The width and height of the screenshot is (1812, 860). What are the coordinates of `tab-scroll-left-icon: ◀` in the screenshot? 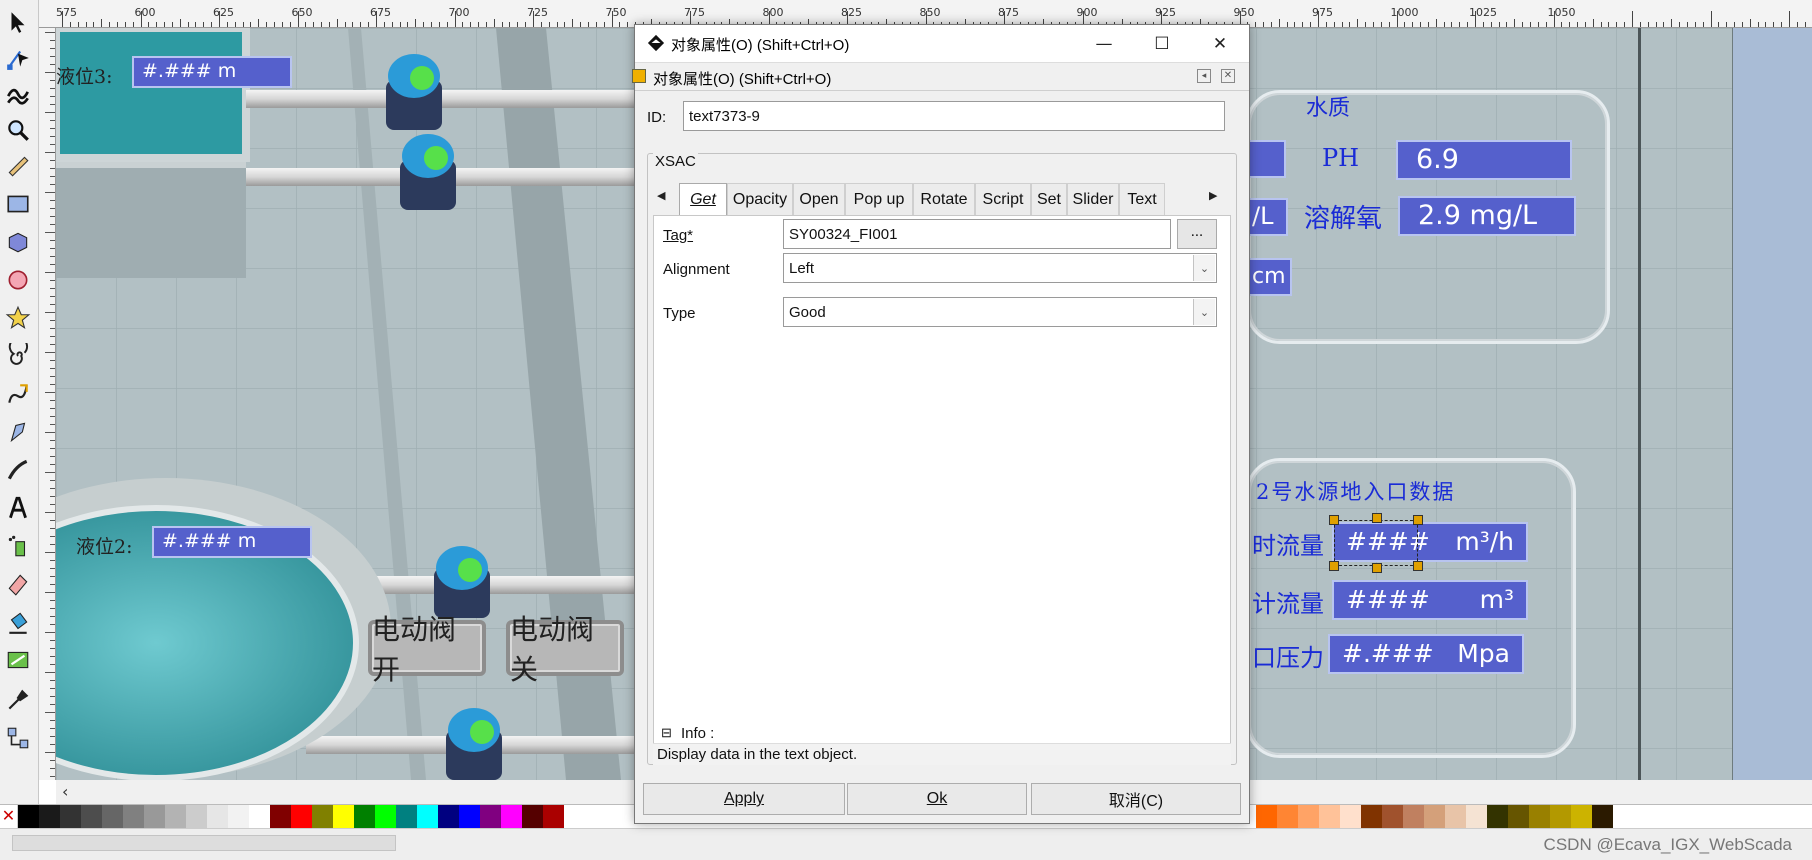 It's located at (661, 195).